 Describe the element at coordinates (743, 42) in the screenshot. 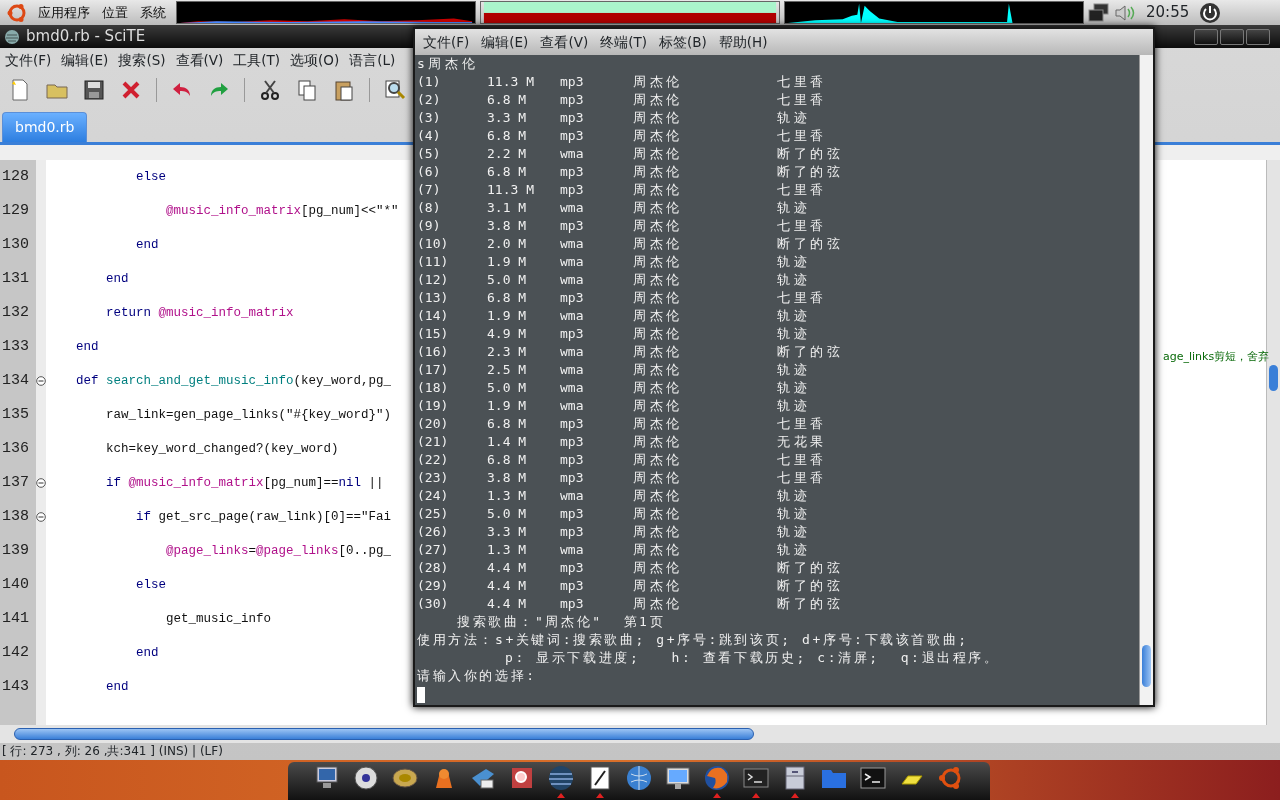

I see `menu-item: 帮助(H)` at that location.